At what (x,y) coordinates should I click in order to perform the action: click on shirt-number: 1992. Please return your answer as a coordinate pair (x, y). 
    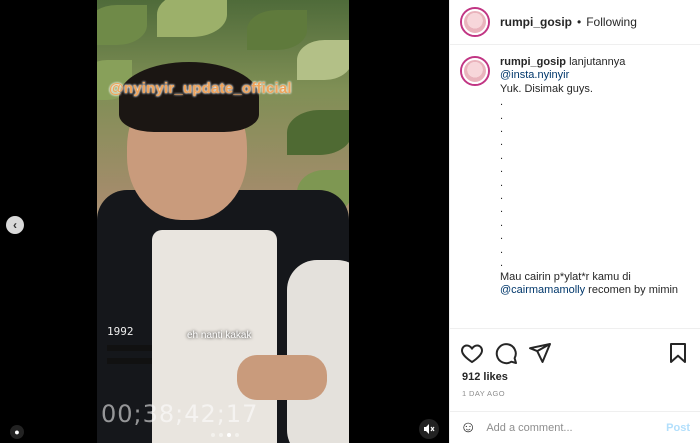
    Looking at the image, I should click on (120, 331).